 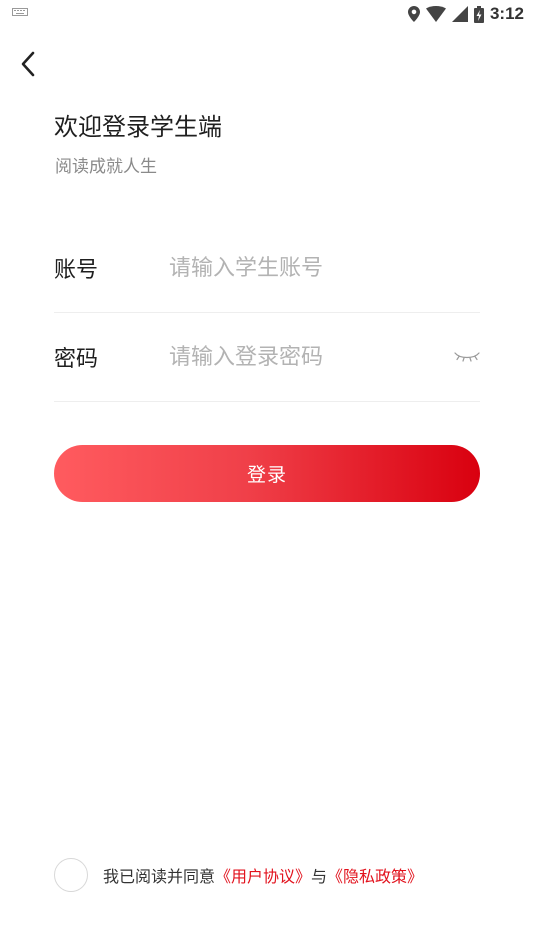 I want to click on status-bar: 3:12, so click(x=267, y=14).